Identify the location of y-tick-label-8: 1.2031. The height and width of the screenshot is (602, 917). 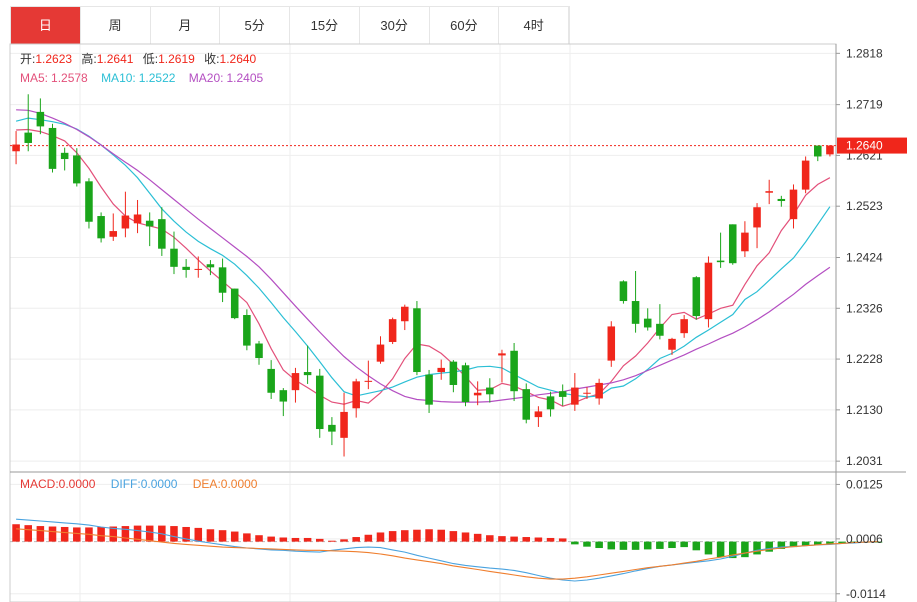
(864, 461).